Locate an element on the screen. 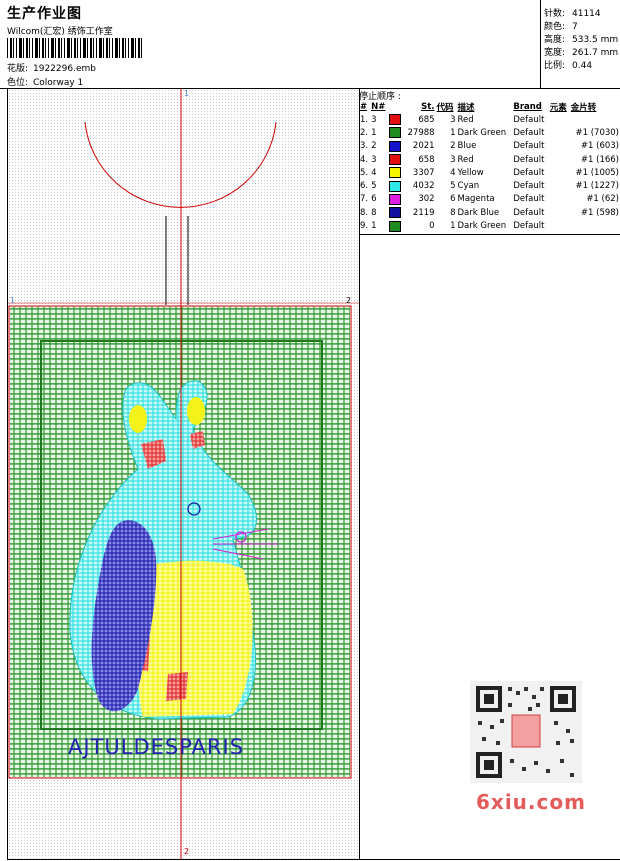 Image resolution: width=620 pixels, height=861 pixels. row-index: 5. is located at coordinates (364, 172).